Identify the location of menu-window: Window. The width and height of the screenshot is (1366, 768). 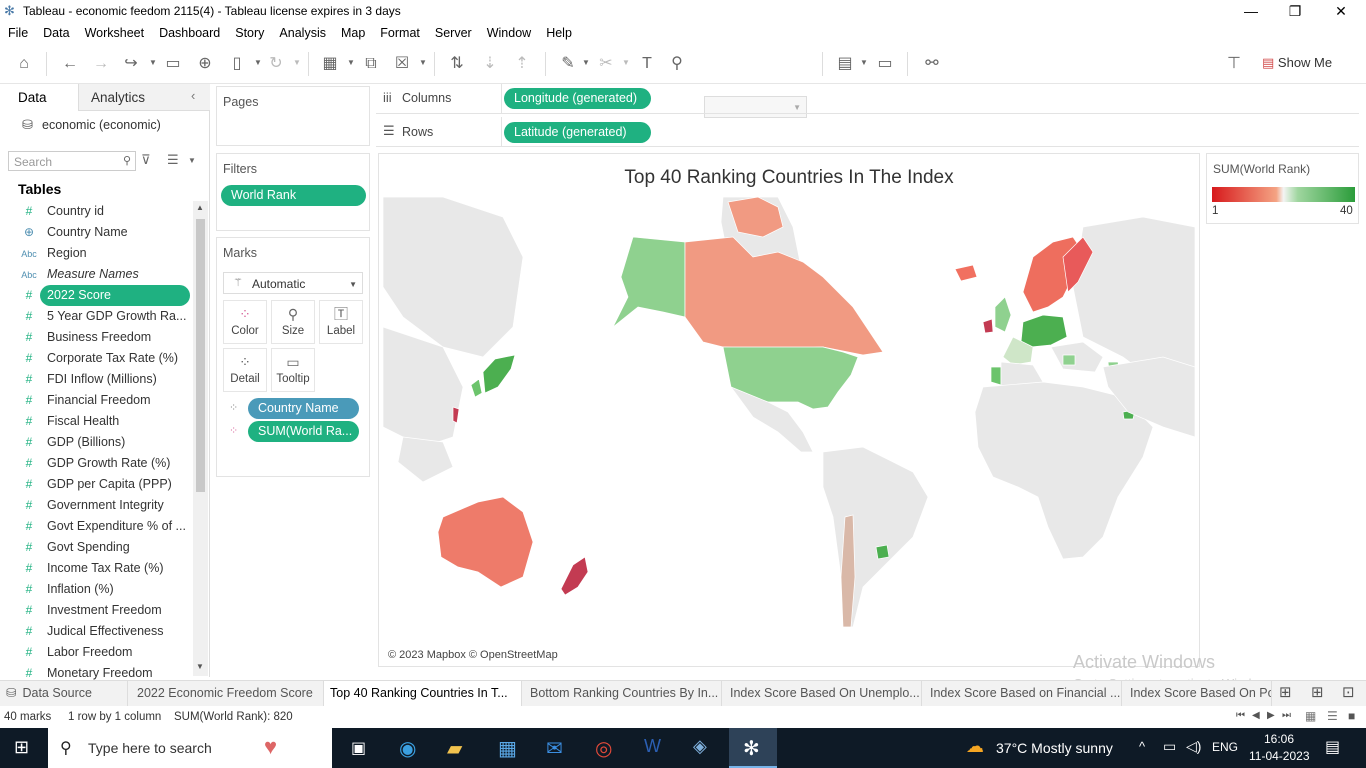
(508, 31).